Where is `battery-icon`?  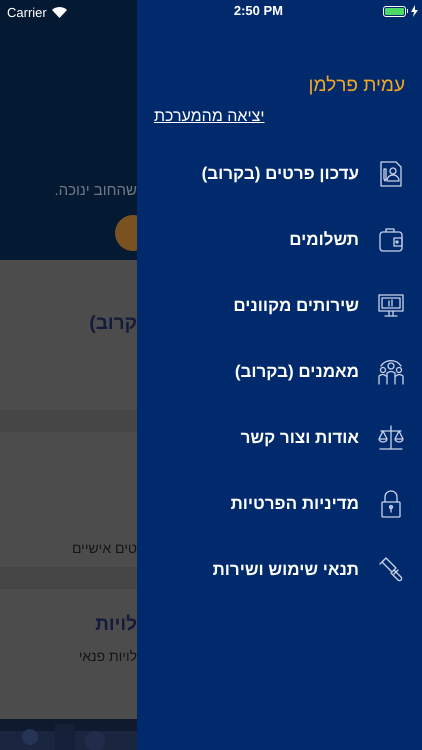 battery-icon is located at coordinates (400, 11).